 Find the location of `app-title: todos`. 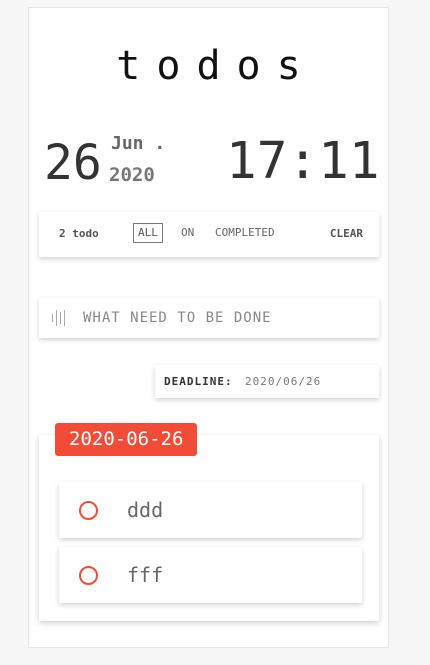

app-title: todos is located at coordinates (216, 66).